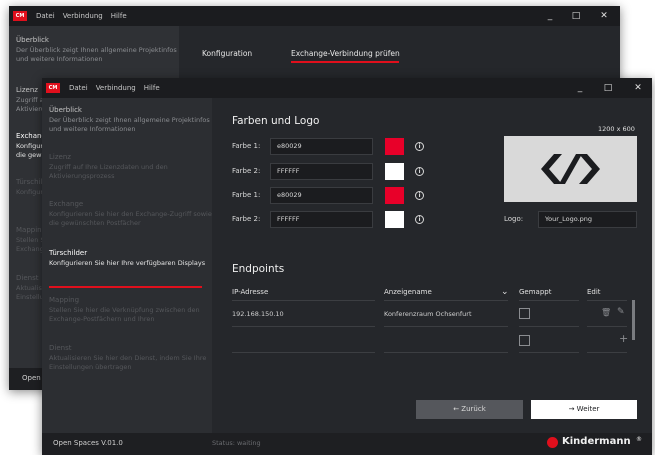 Image resolution: width=655 pixels, height=455 pixels. What do you see at coordinates (258, 269) in the screenshot?
I see `endpoints-title: Endpoints` at bounding box center [258, 269].